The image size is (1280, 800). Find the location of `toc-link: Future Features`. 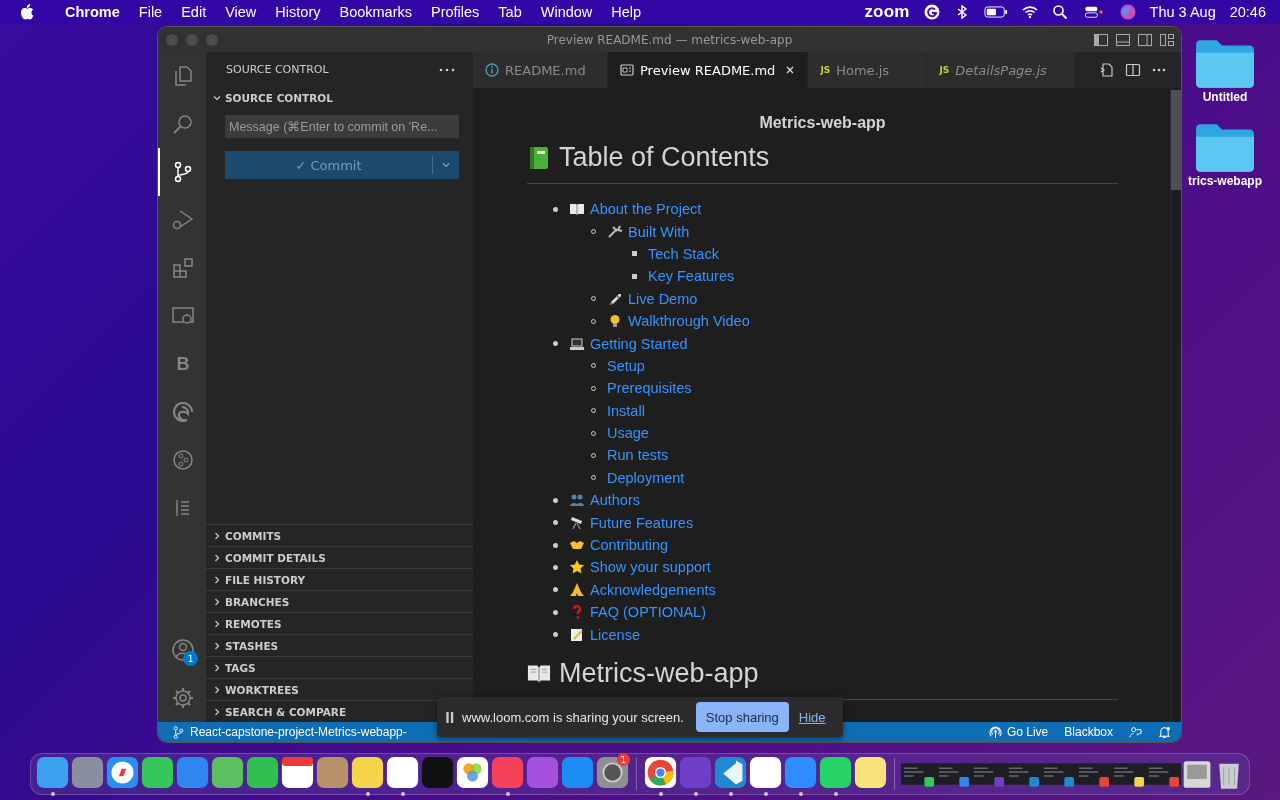

toc-link: Future Features is located at coordinates (642, 522).